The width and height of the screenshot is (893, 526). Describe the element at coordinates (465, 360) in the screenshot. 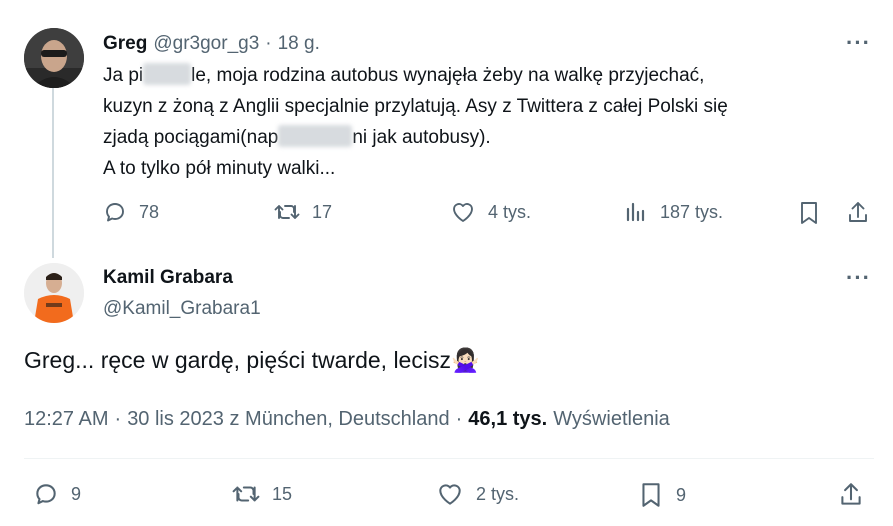

I see `woman-gesturing-no-emoji-icon: 🙅🏻‍♀️` at that location.